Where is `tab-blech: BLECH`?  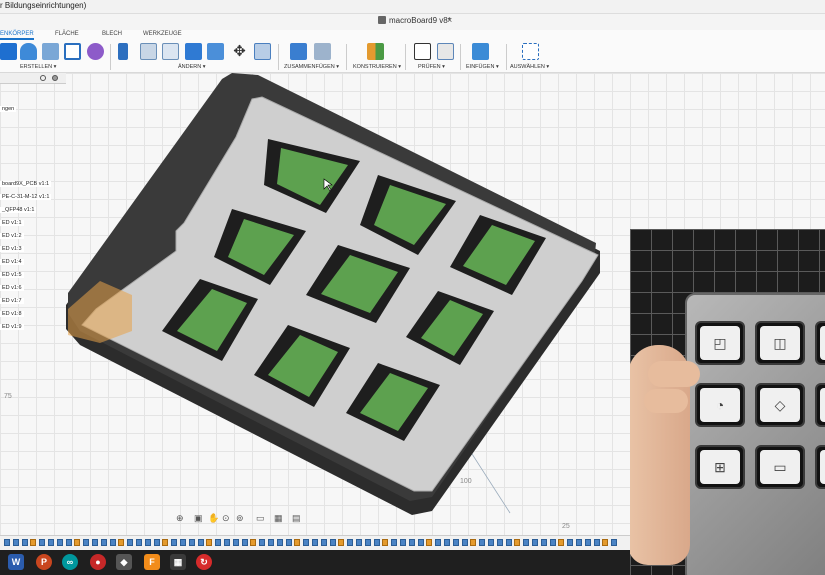 tab-blech: BLECH is located at coordinates (112, 34).